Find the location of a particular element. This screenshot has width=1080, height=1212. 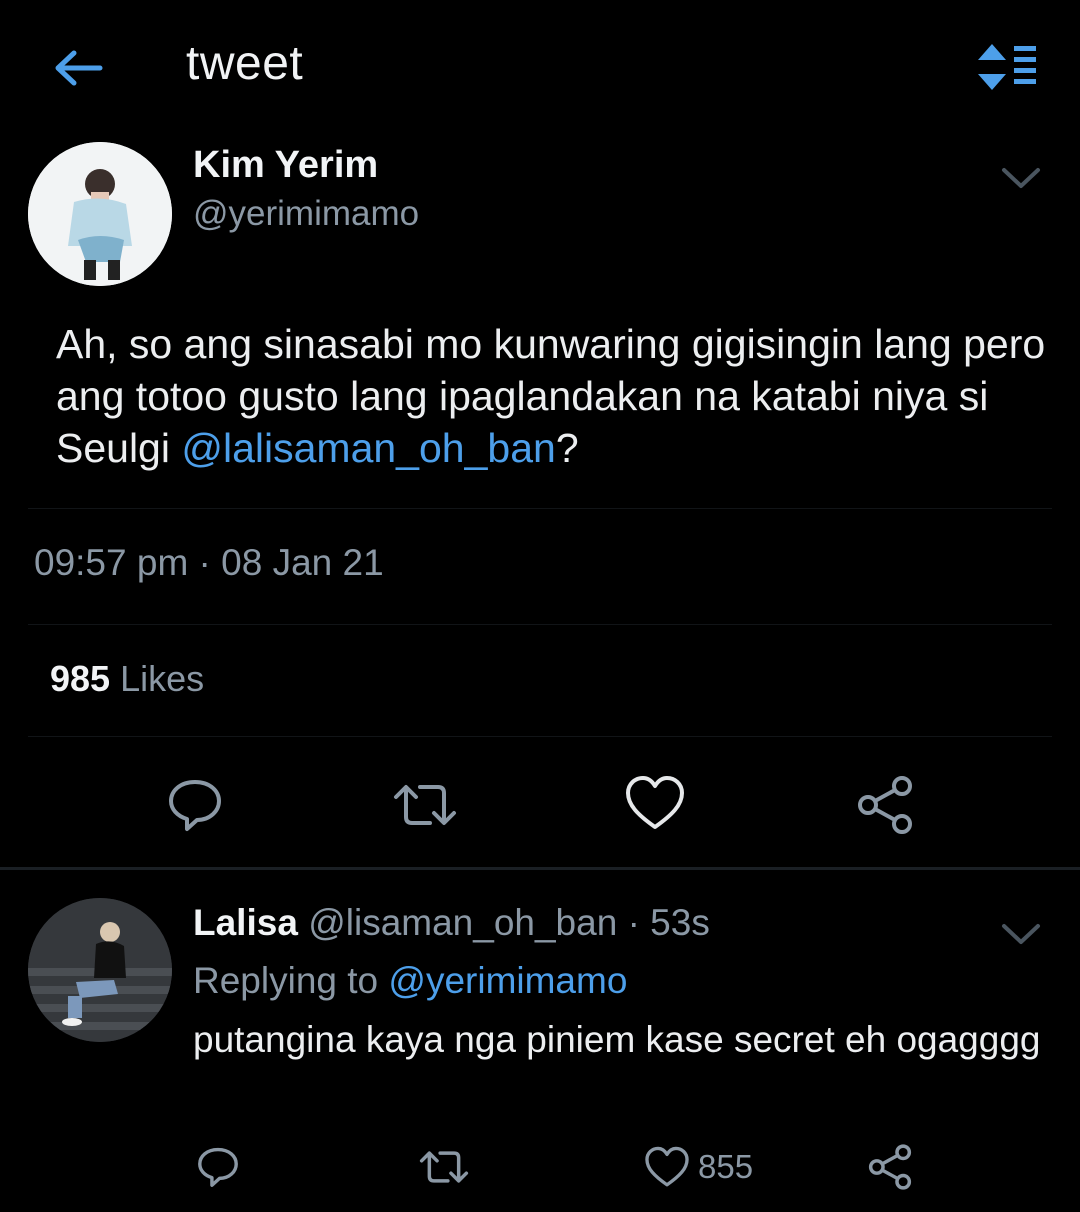

author-name: Kim Yerim is located at coordinates (285, 165).